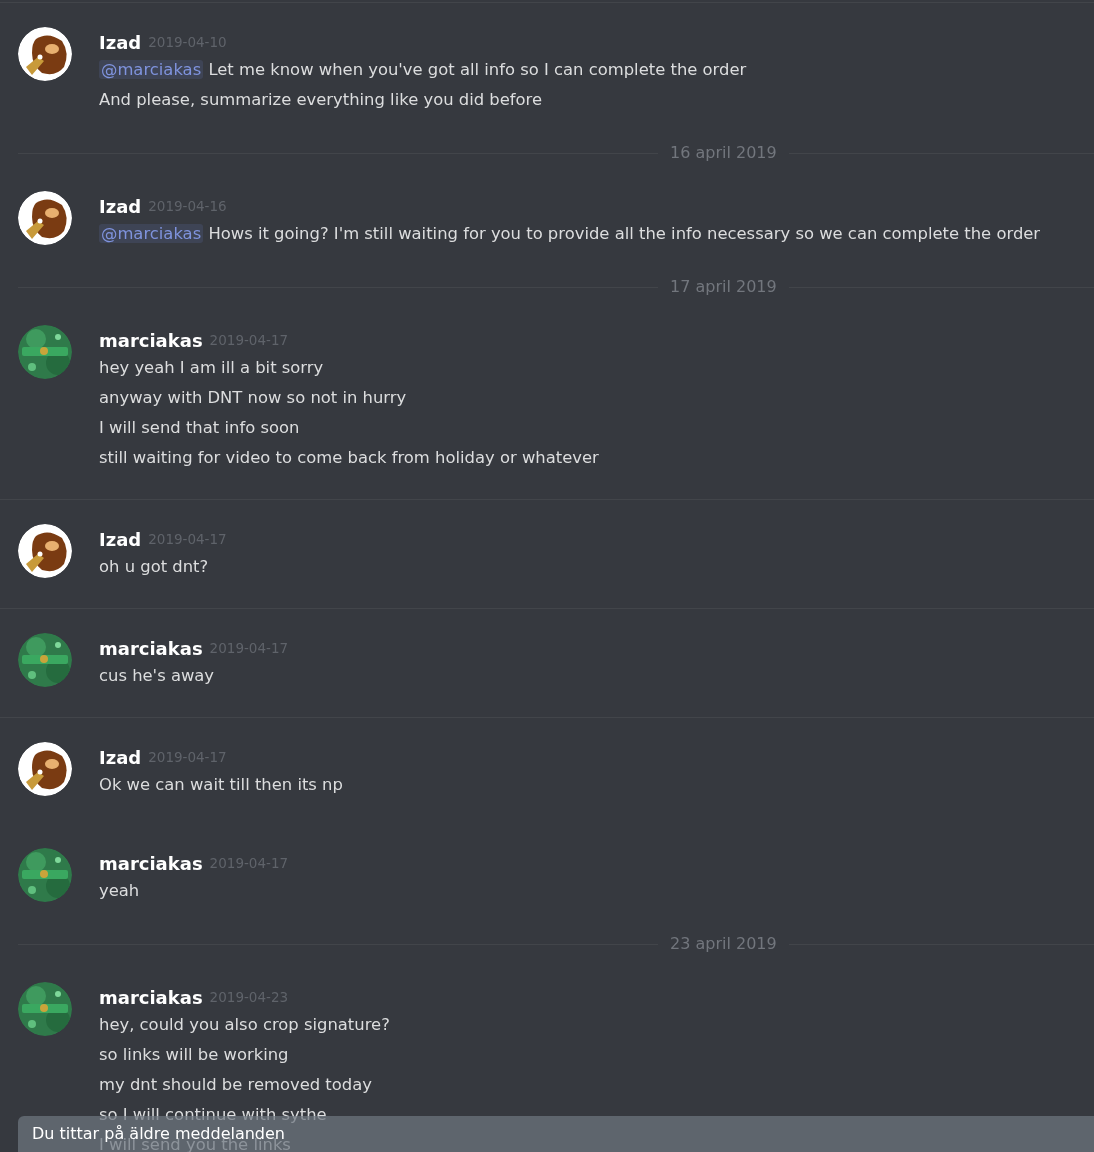  Describe the element at coordinates (119, 890) in the screenshot. I see `message-text: yeah` at that location.